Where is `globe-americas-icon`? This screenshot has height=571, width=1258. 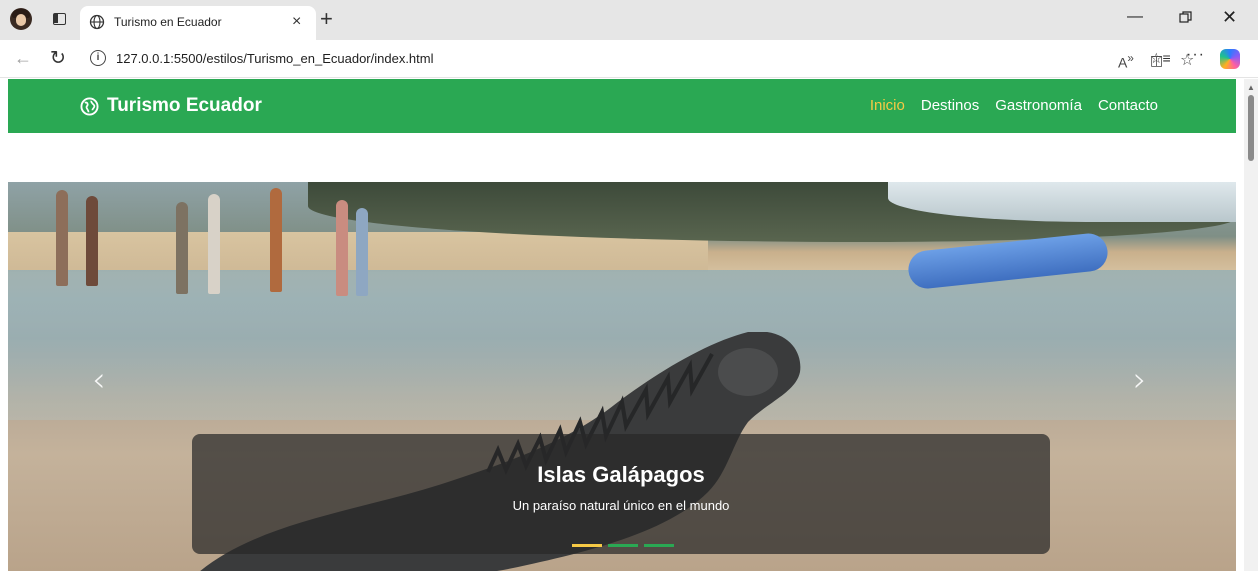 globe-americas-icon is located at coordinates (89, 106).